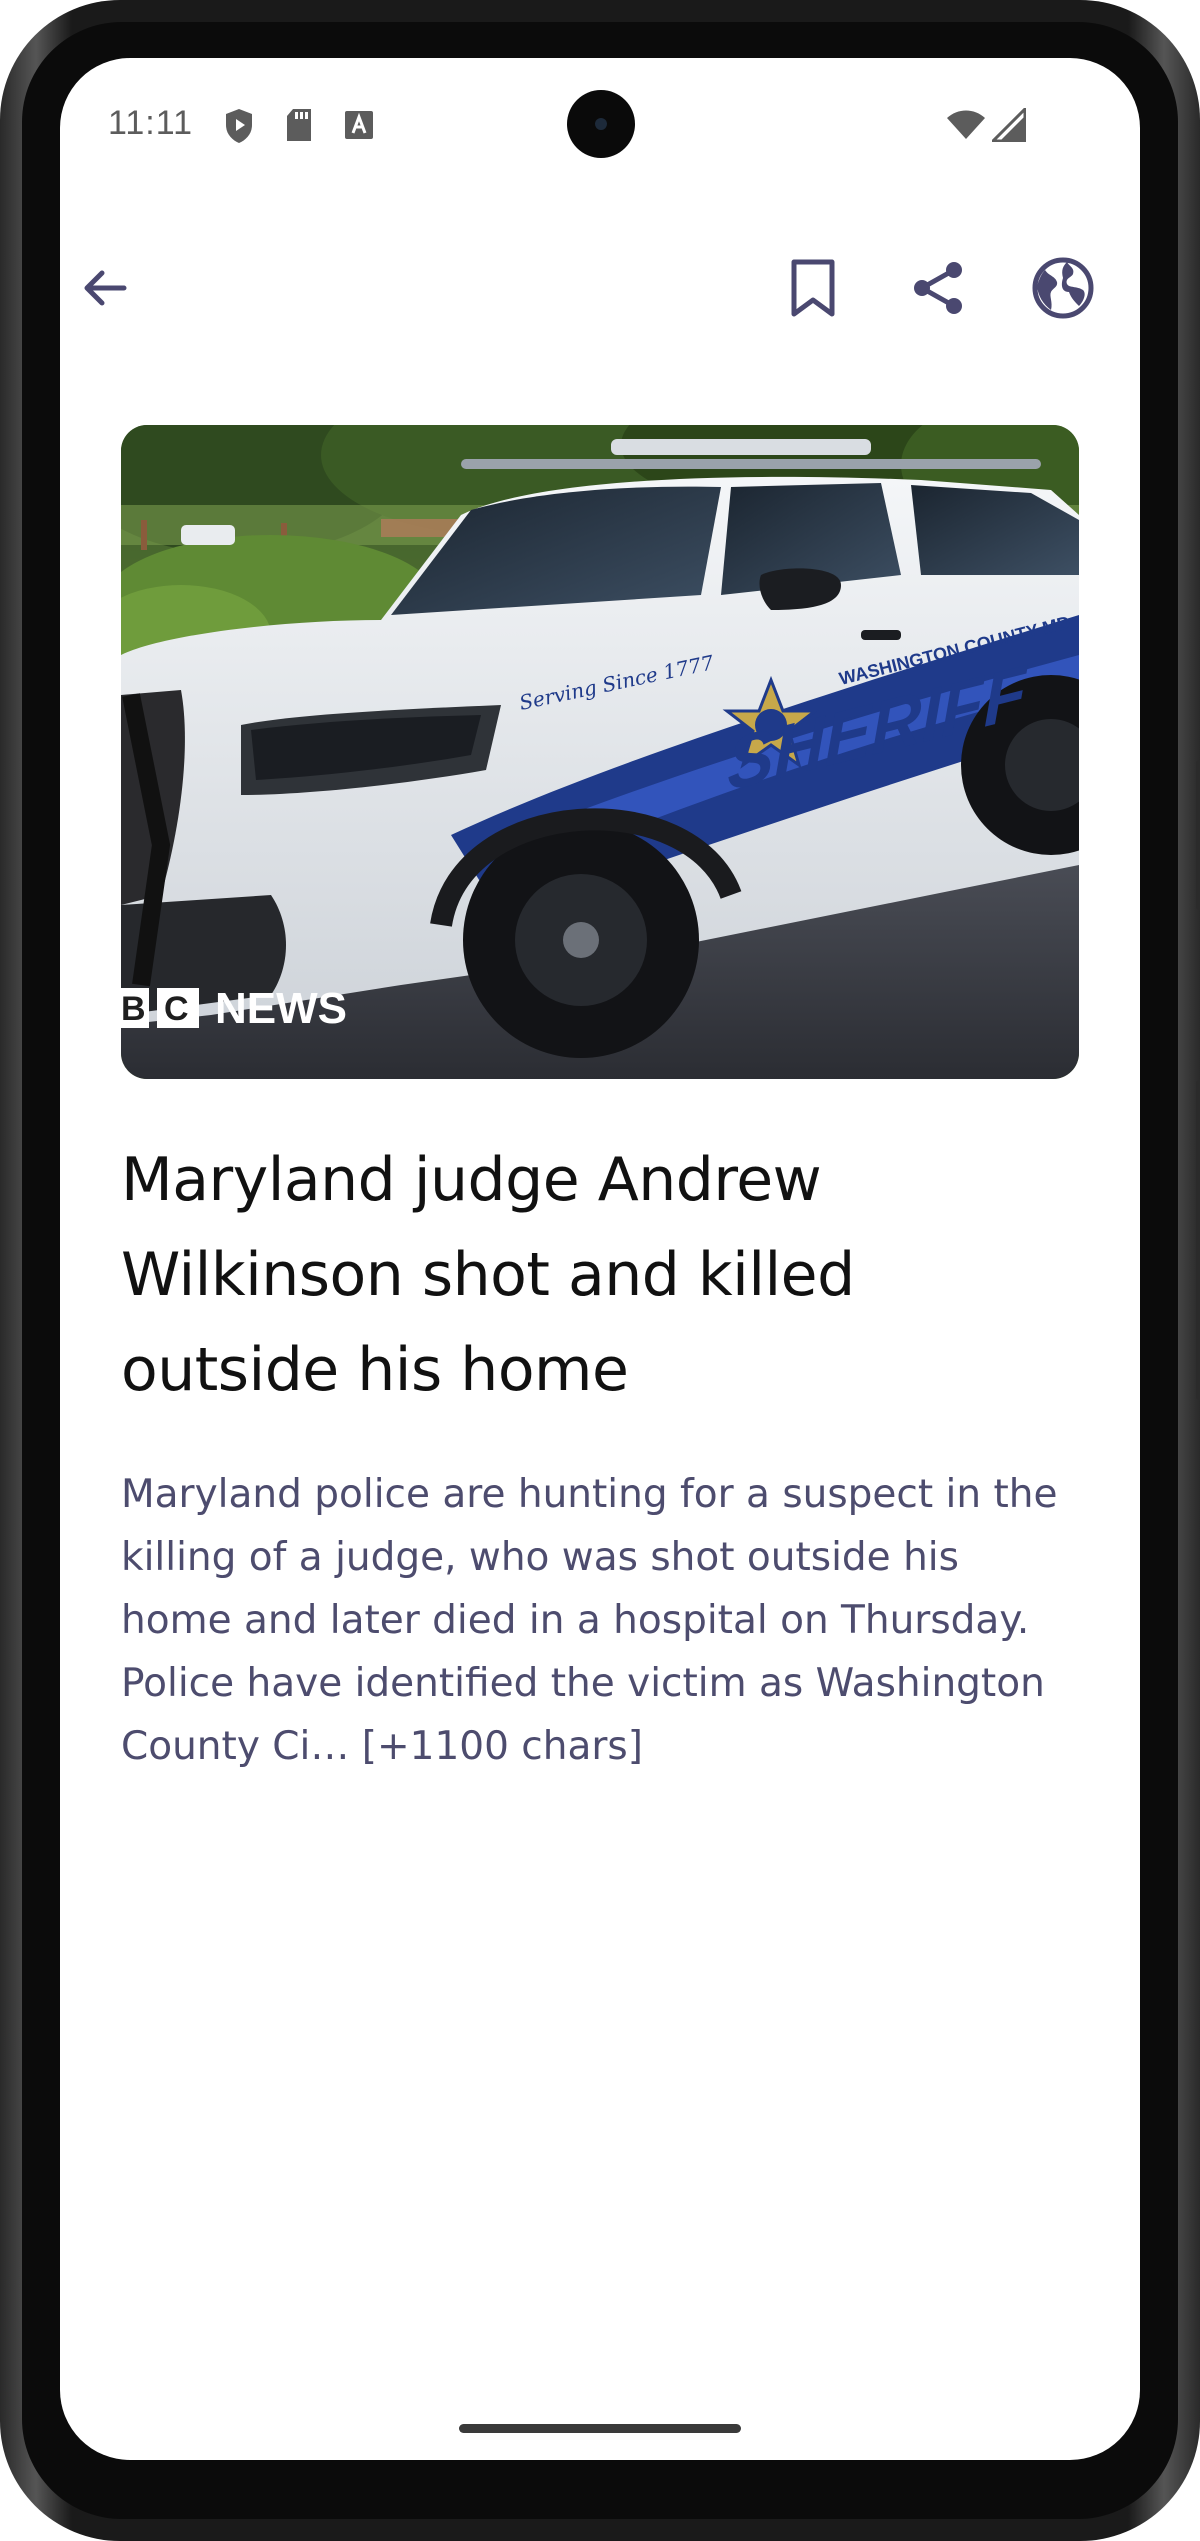 Image resolution: width=1200 pixels, height=2541 pixels. Describe the element at coordinates (966, 127) in the screenshot. I see `wifi-icon` at that location.